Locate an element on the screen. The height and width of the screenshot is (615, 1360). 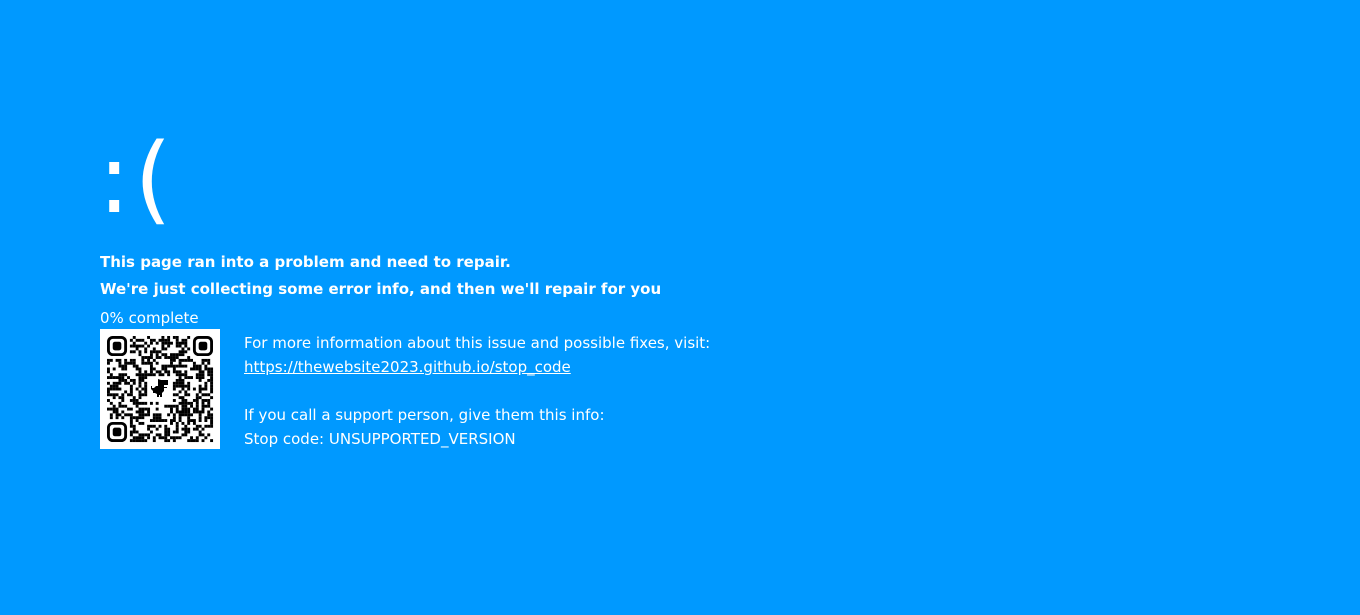
stop-code-text: Stop code: UNSUPPORTED_VERSION is located at coordinates (380, 439).